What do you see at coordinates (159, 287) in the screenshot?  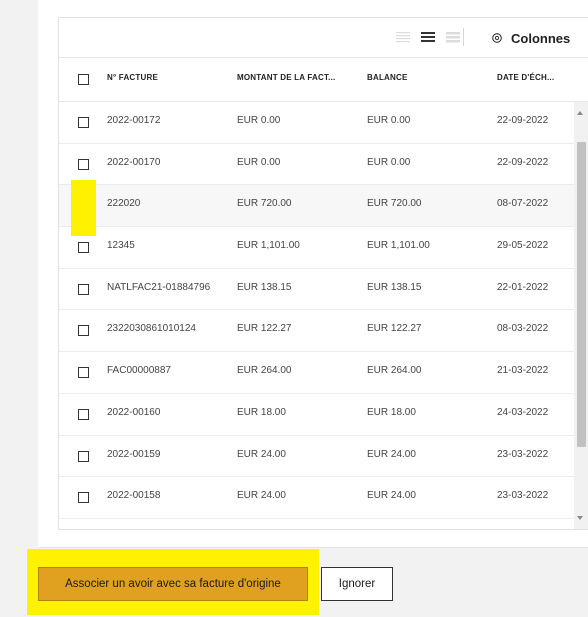 I see `invoice-number-cell: NATLFAC21-01884796` at bounding box center [159, 287].